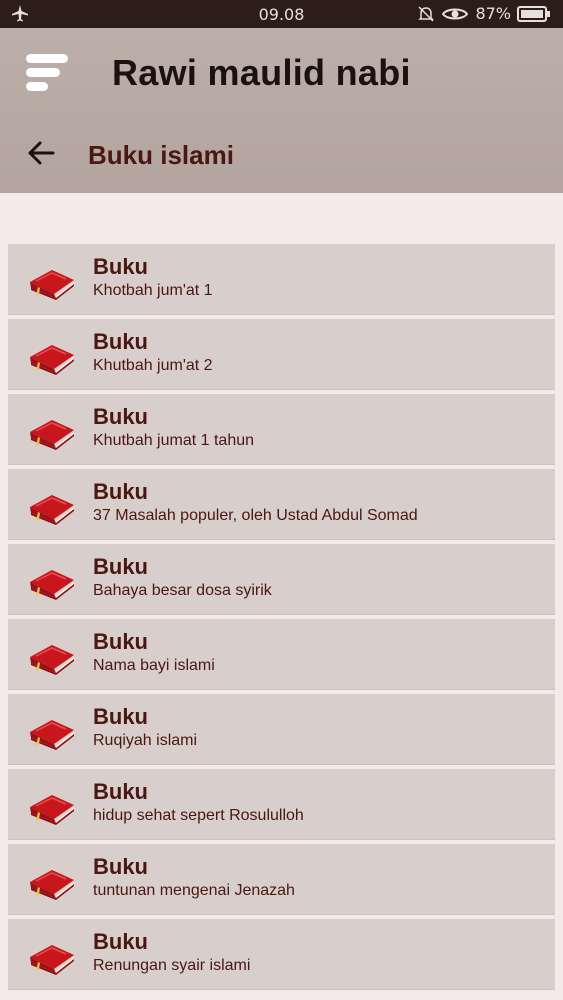 The width and height of the screenshot is (563, 1000). I want to click on list-item-subtitle: Renungan syair islami, so click(172, 965).